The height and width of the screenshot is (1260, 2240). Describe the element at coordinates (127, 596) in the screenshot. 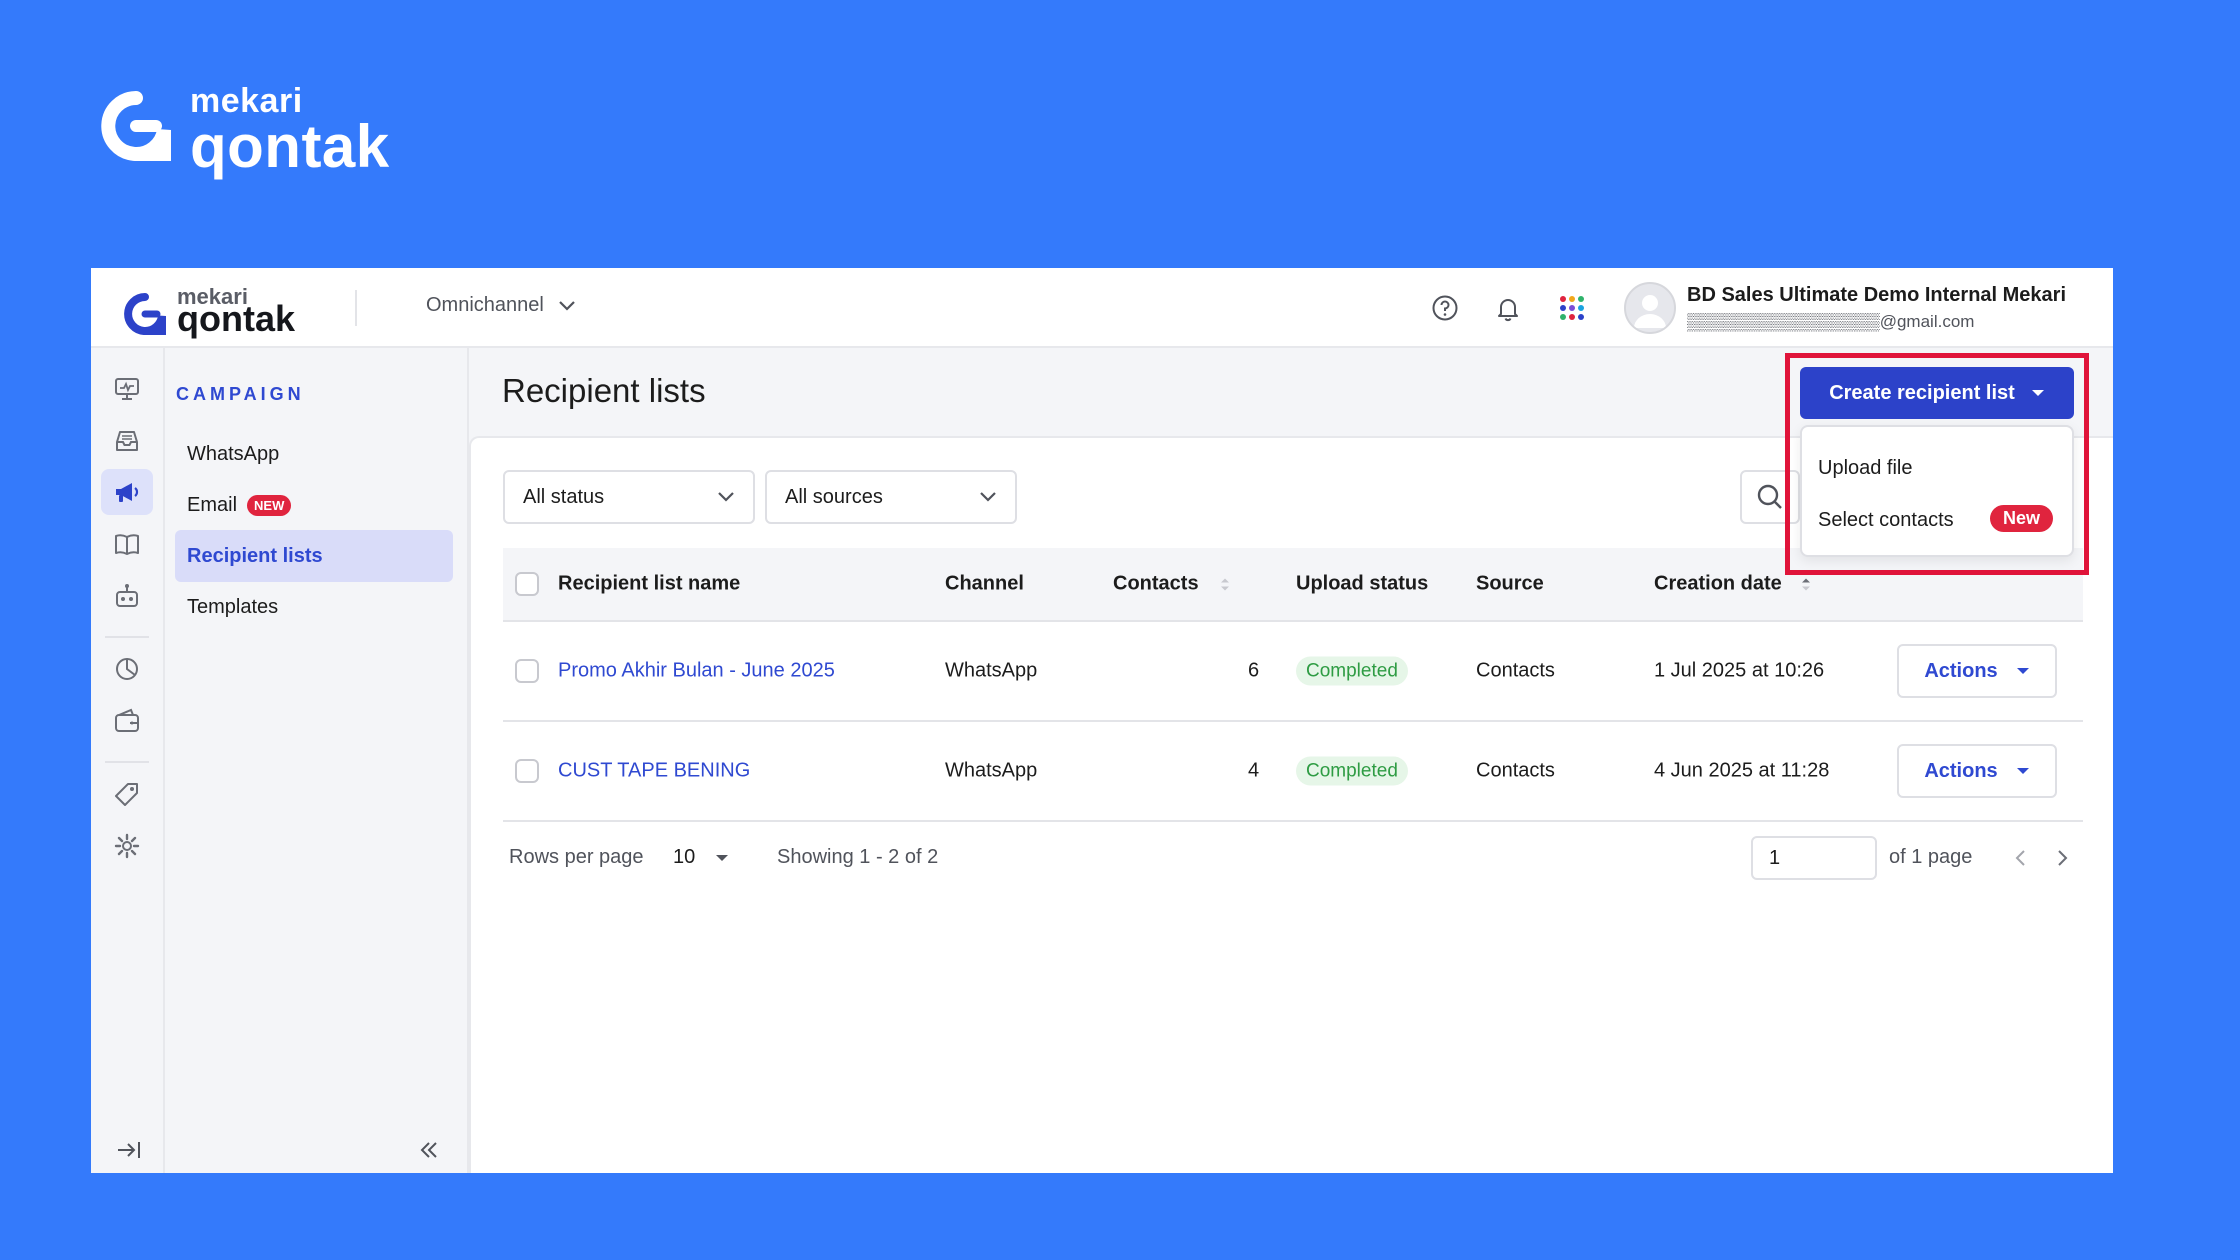

I see `bot-icon` at that location.